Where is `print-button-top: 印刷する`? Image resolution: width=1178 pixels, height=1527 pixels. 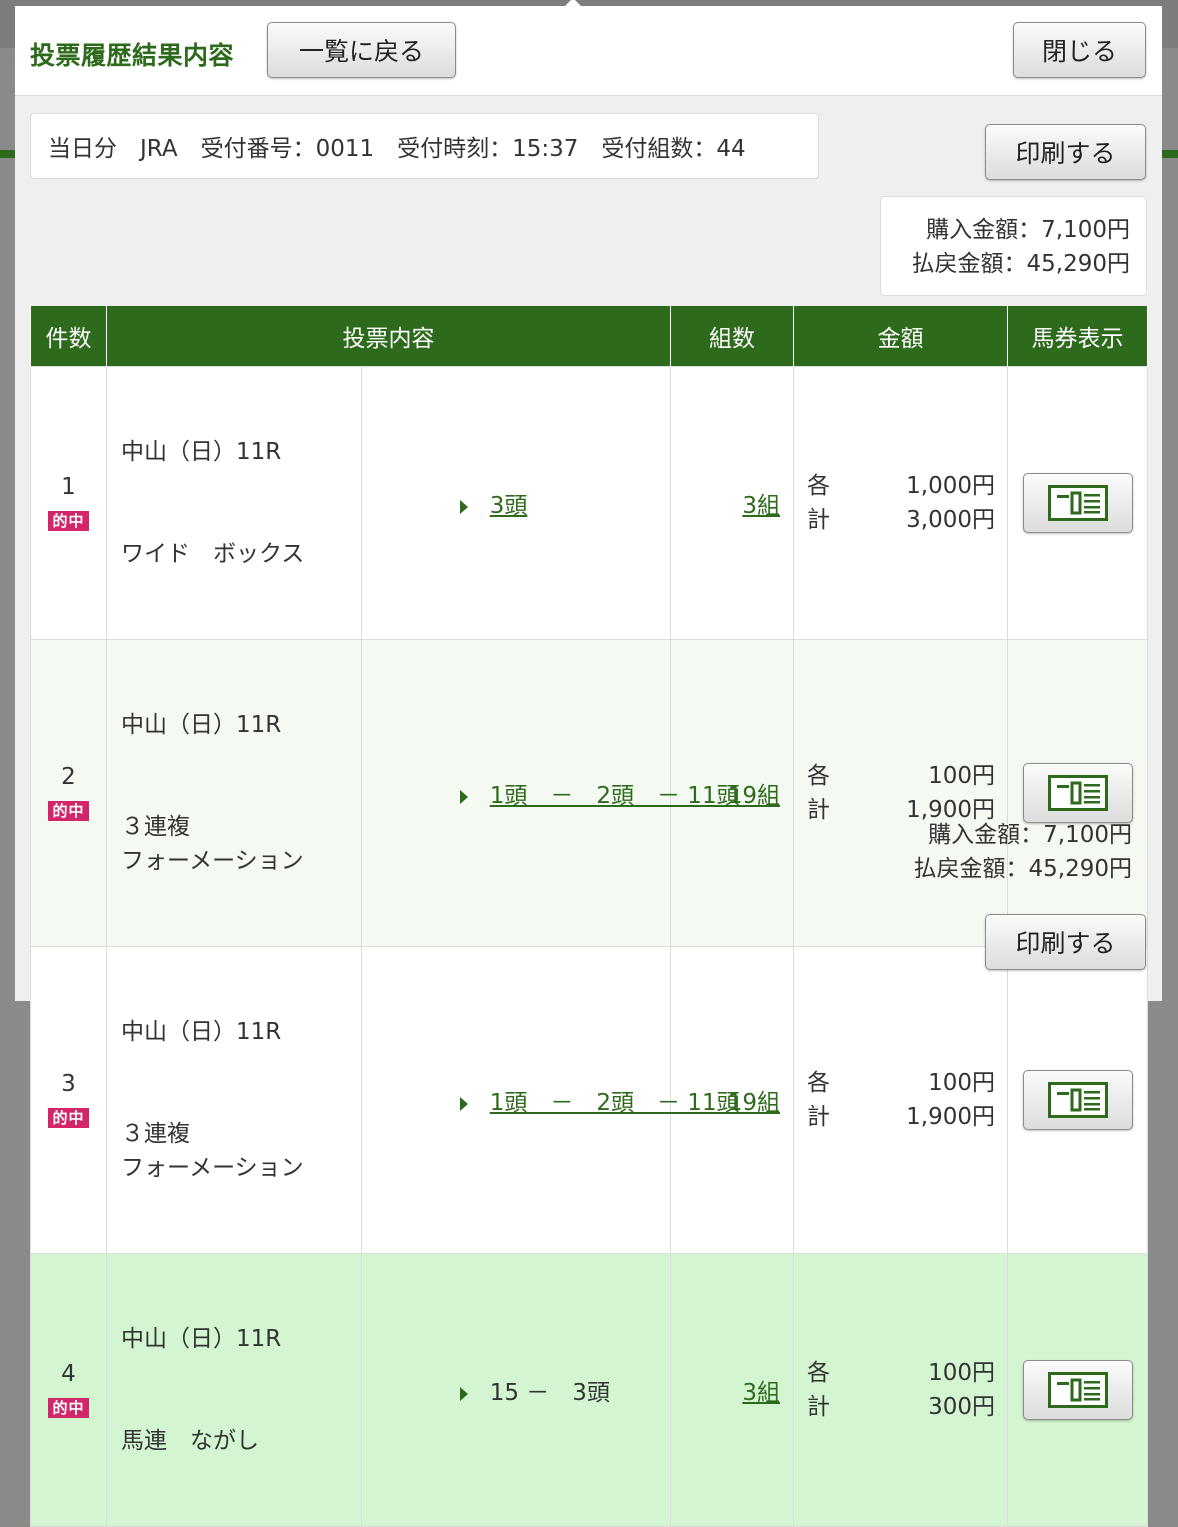 print-button-top: 印刷する is located at coordinates (1065, 152).